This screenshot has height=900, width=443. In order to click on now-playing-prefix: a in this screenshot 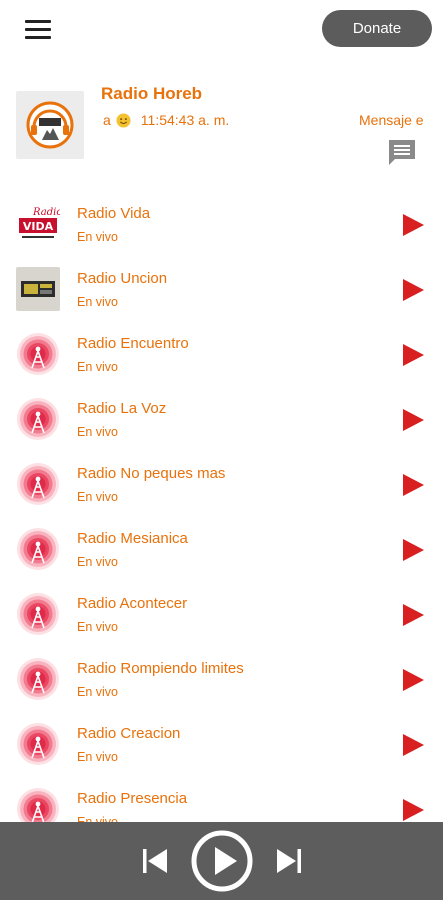, I will do `click(107, 120)`.